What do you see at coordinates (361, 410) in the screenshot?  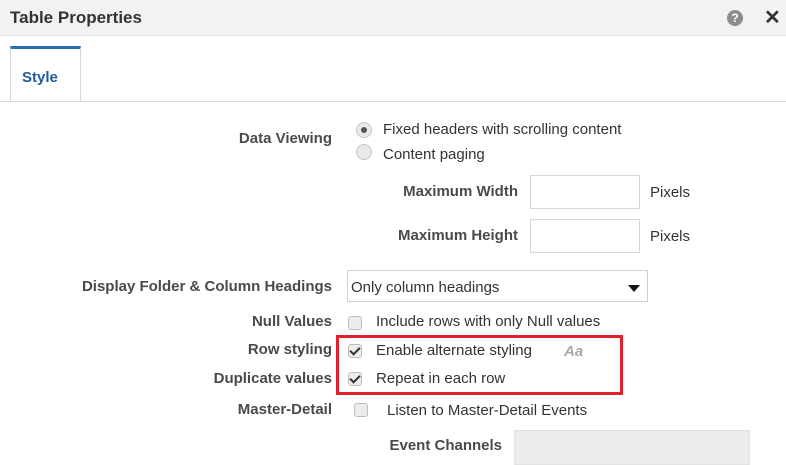 I see `master-detail-checkbox` at bounding box center [361, 410].